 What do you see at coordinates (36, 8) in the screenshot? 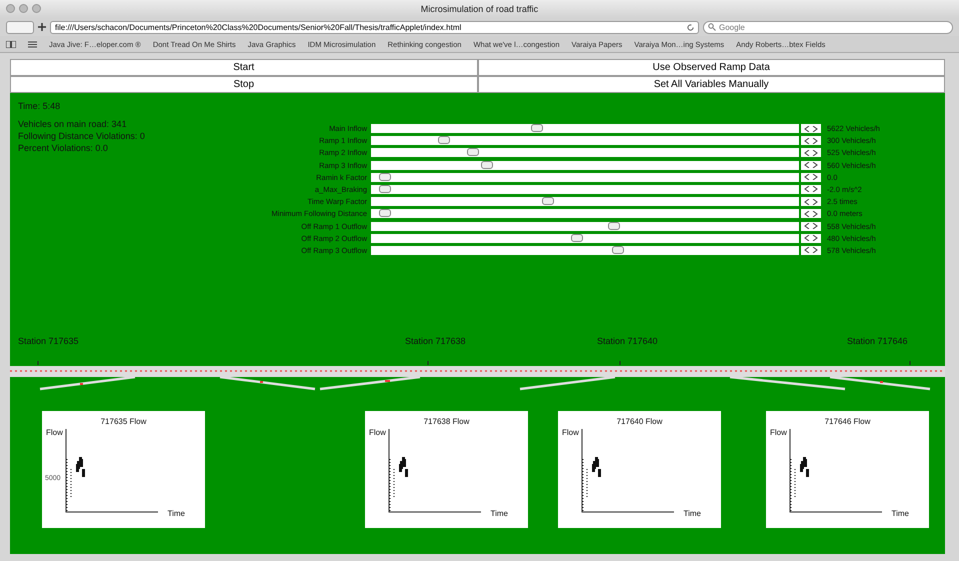
I see `zoom-icon` at bounding box center [36, 8].